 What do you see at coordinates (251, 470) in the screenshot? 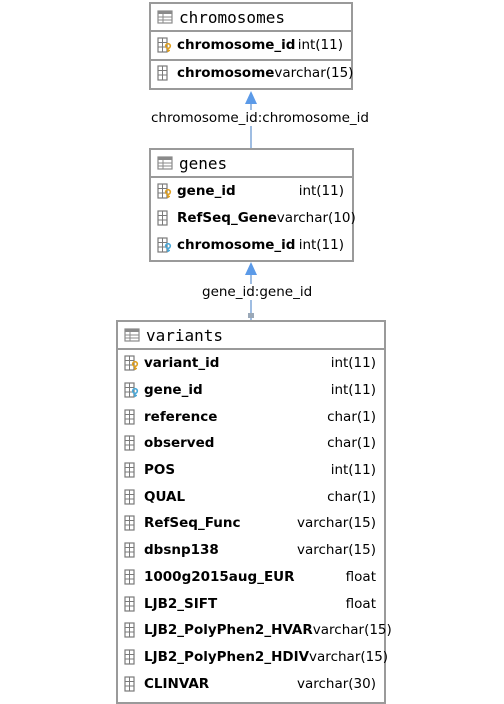
I see `column-row-pos: POS int(11)` at bounding box center [251, 470].